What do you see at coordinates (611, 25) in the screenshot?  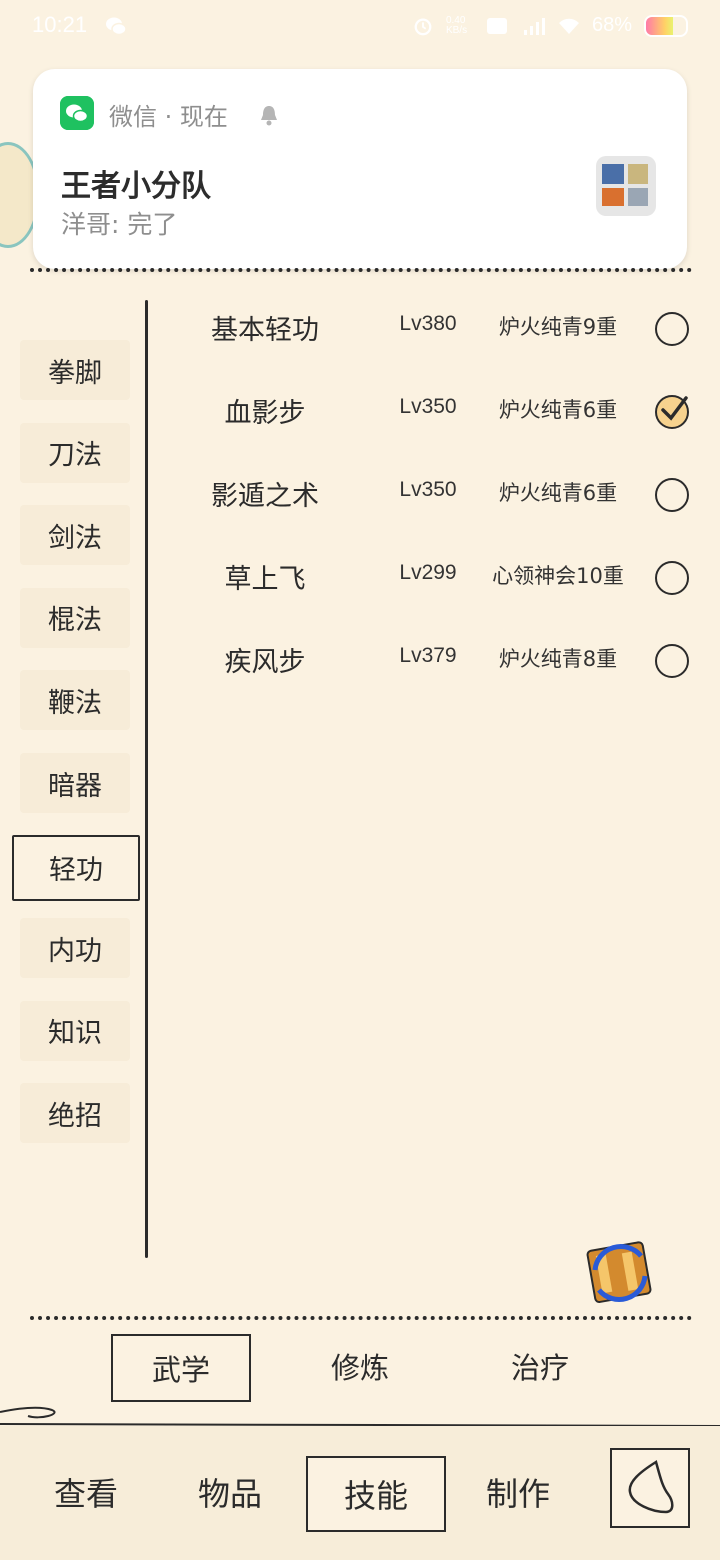 I see `battery-percent: 68%` at bounding box center [611, 25].